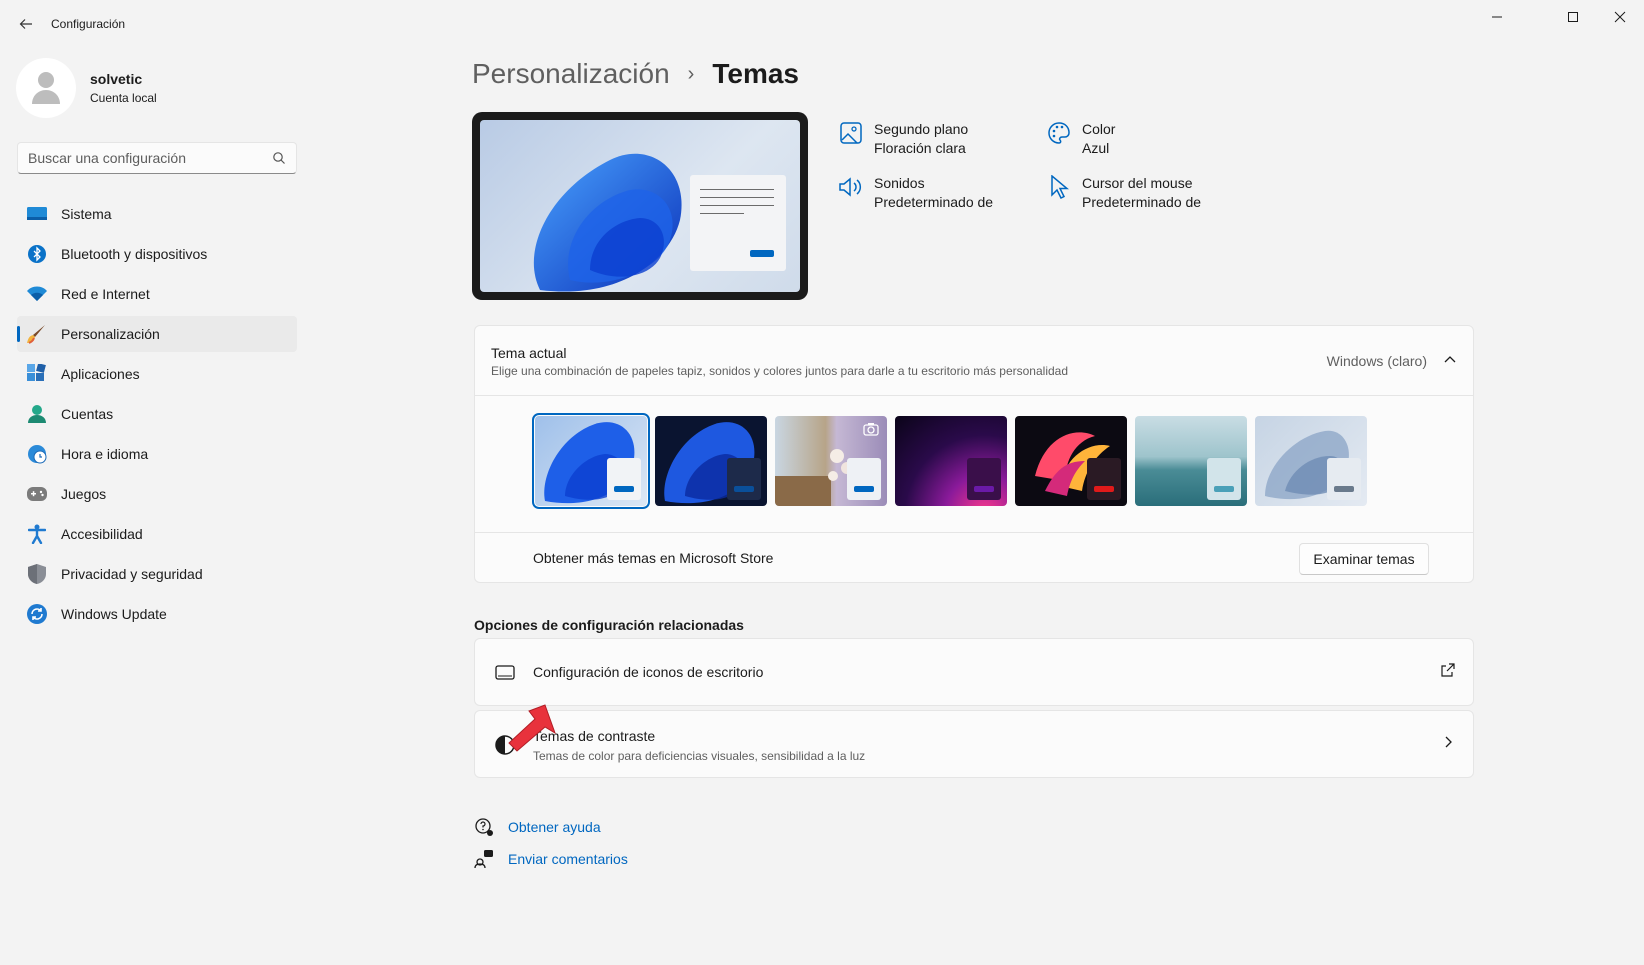  What do you see at coordinates (505, 673) in the screenshot?
I see `monitor-icon` at bounding box center [505, 673].